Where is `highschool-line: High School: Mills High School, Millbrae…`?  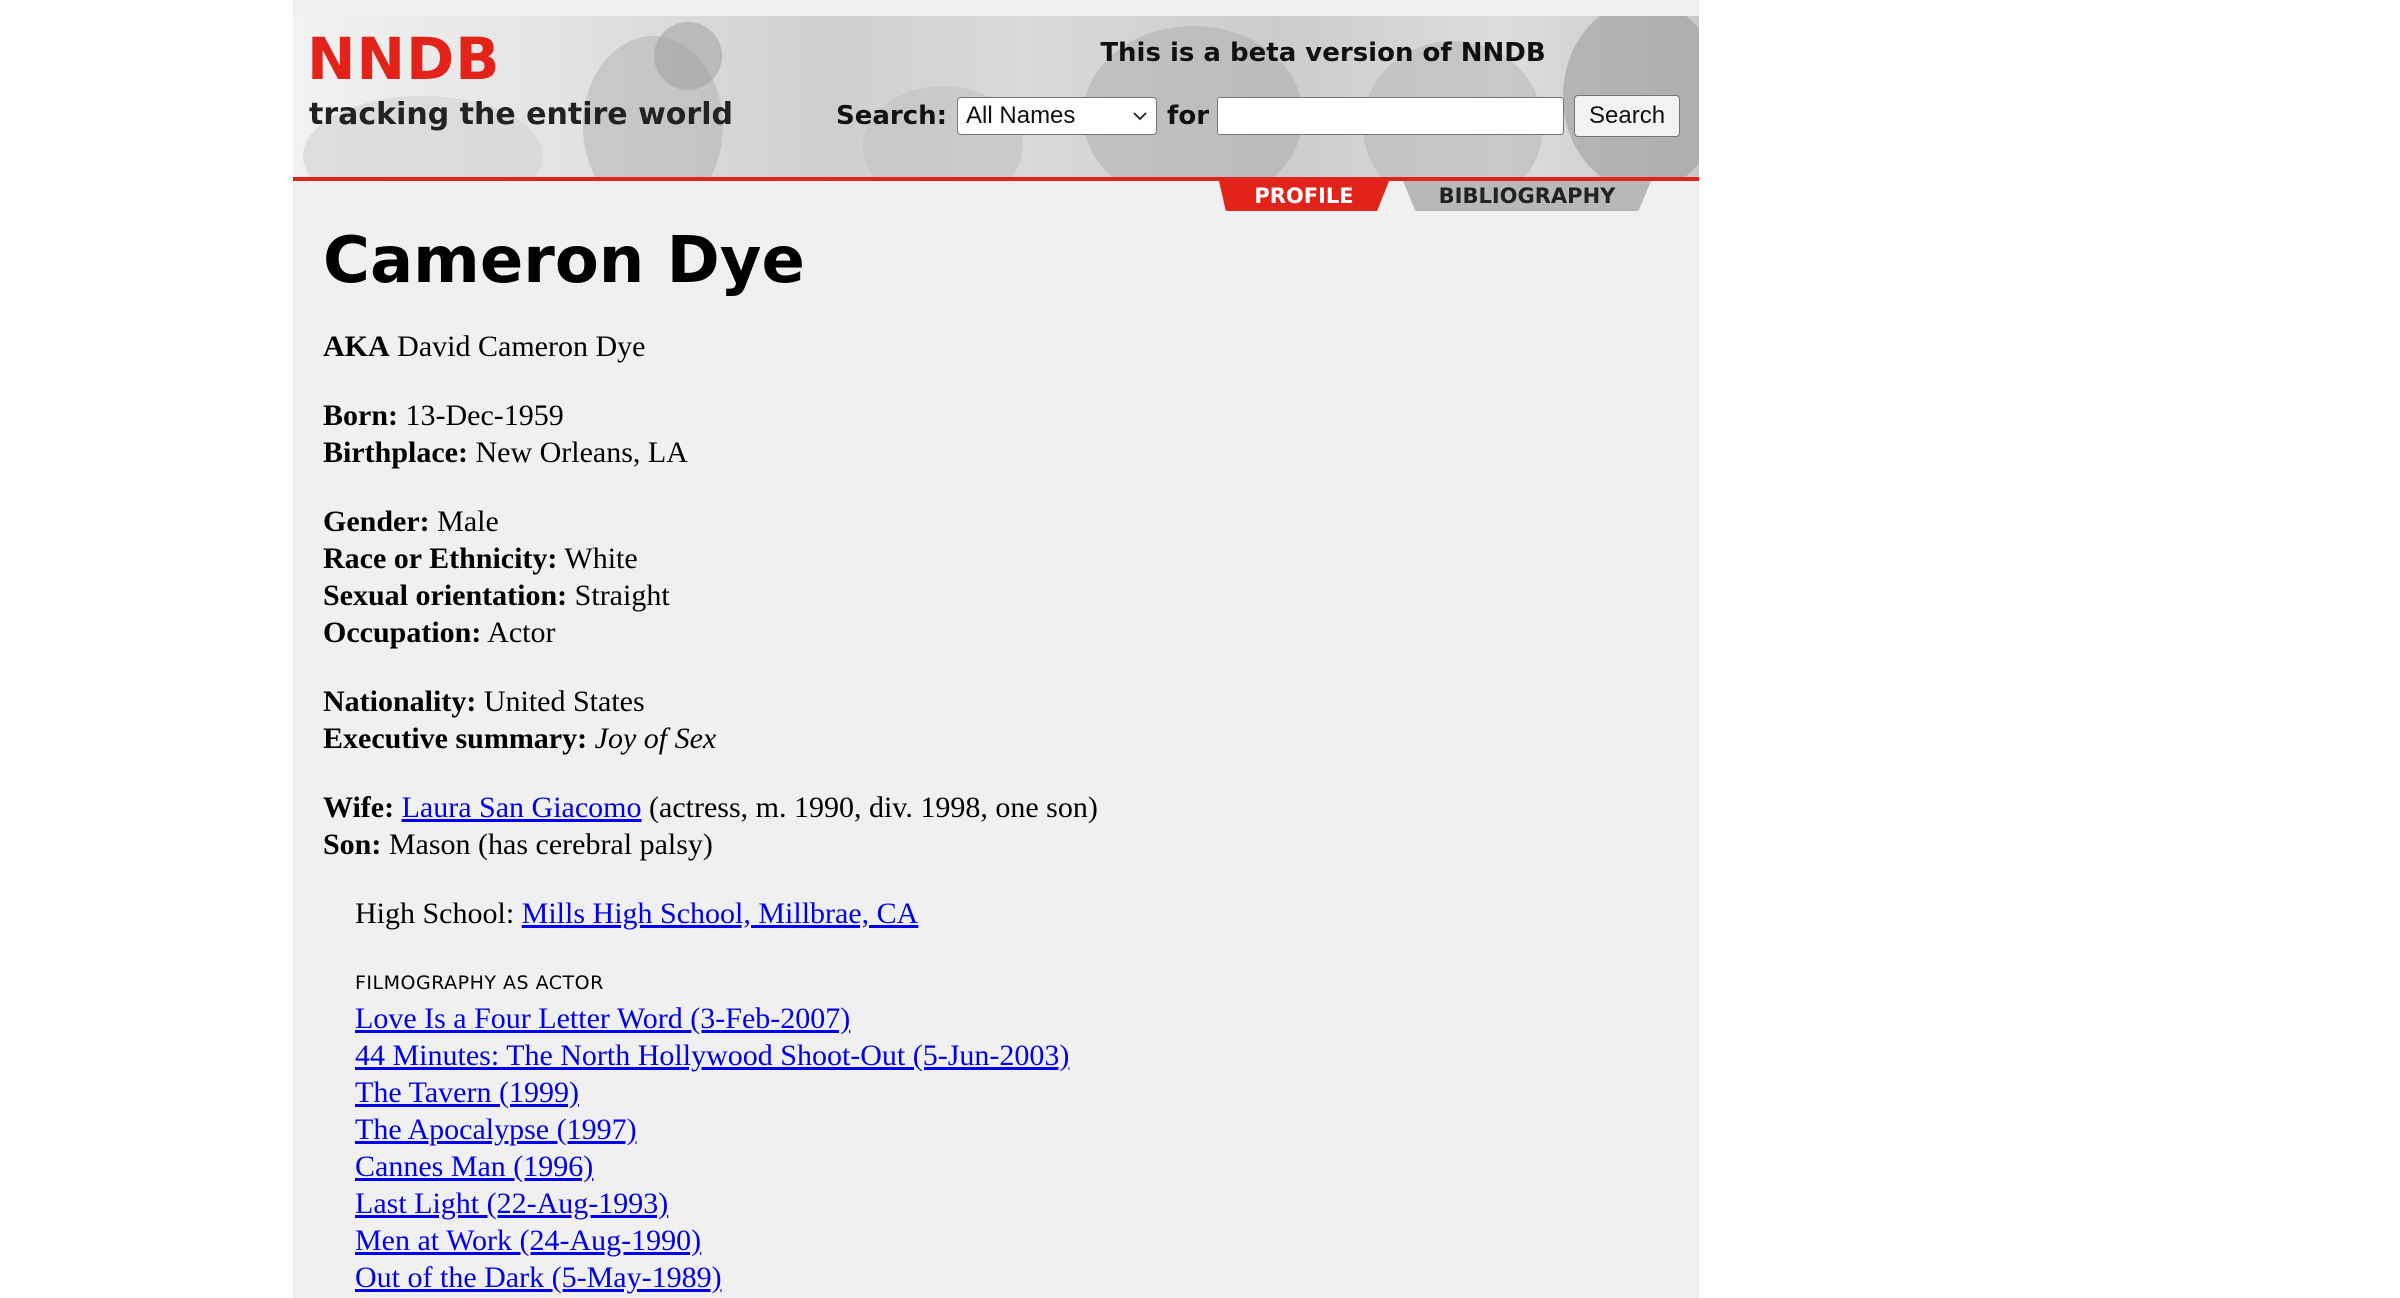 highschool-line: High School: Mills High School, Millbrae… is located at coordinates (636, 913).